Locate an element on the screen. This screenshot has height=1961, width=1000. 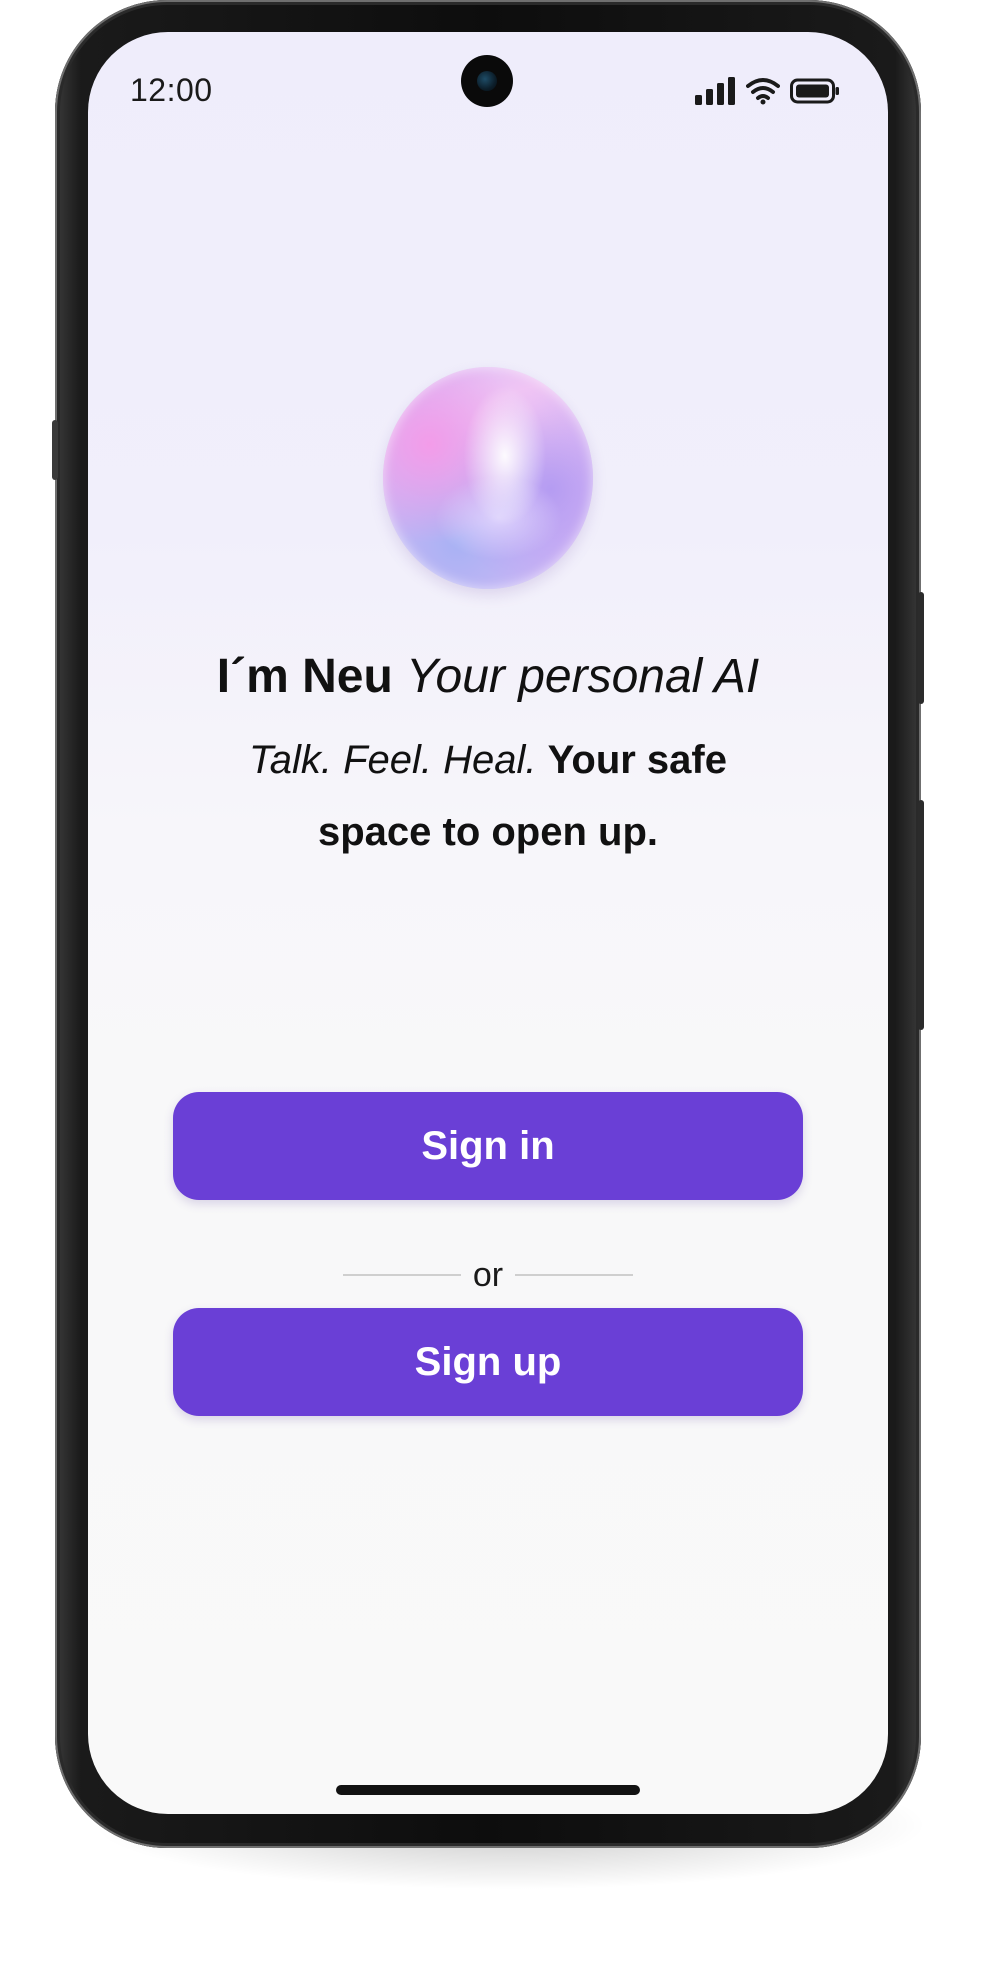
volume-button is located at coordinates (921, 915).